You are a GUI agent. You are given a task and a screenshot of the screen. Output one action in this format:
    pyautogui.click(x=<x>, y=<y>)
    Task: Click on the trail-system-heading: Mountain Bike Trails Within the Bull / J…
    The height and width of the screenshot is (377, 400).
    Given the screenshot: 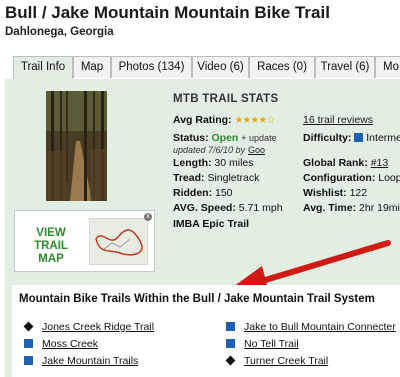 What is the action you would take?
    pyautogui.click(x=197, y=299)
    